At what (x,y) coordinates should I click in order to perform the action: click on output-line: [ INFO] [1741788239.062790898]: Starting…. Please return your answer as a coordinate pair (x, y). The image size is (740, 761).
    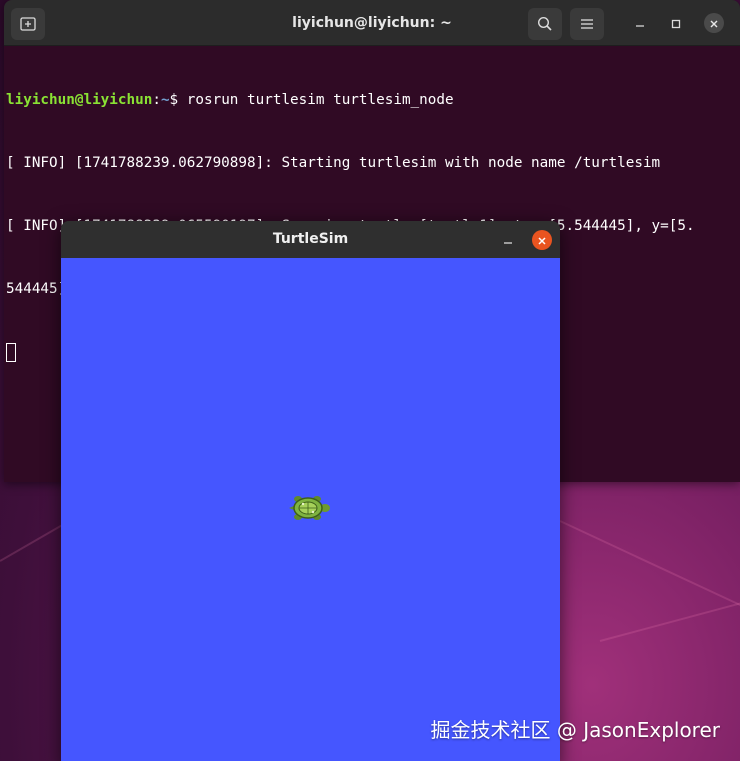
    Looking at the image, I should click on (333, 163).